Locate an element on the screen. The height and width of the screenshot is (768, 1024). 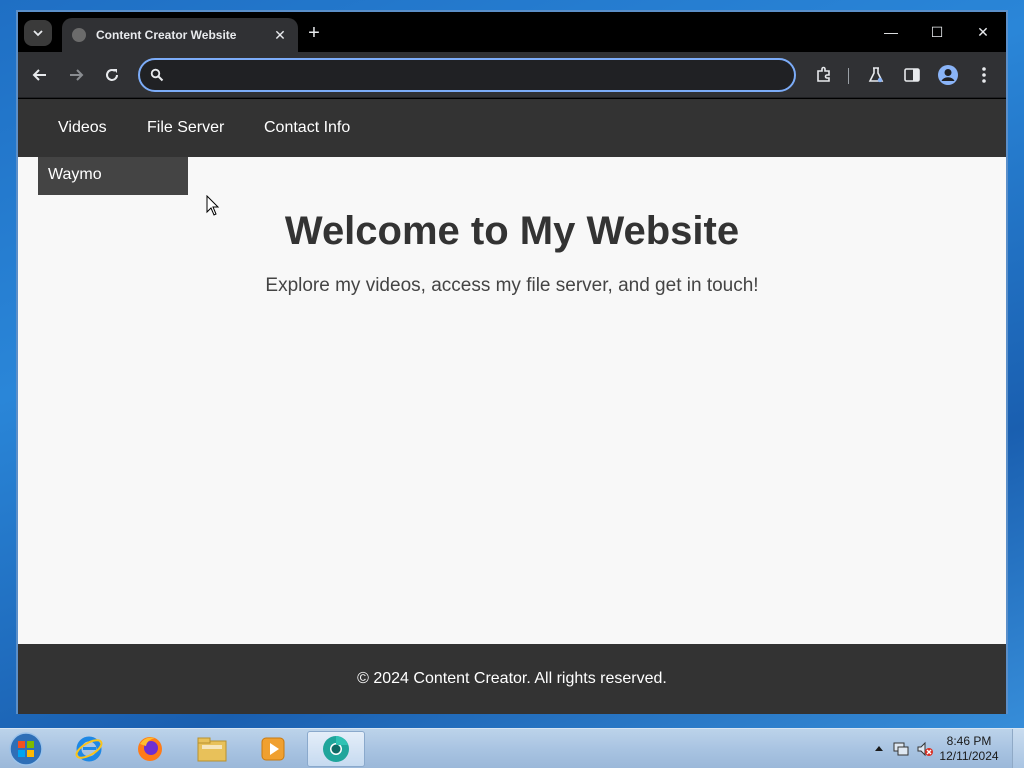
browser-toolbar is located at coordinates (512, 75).